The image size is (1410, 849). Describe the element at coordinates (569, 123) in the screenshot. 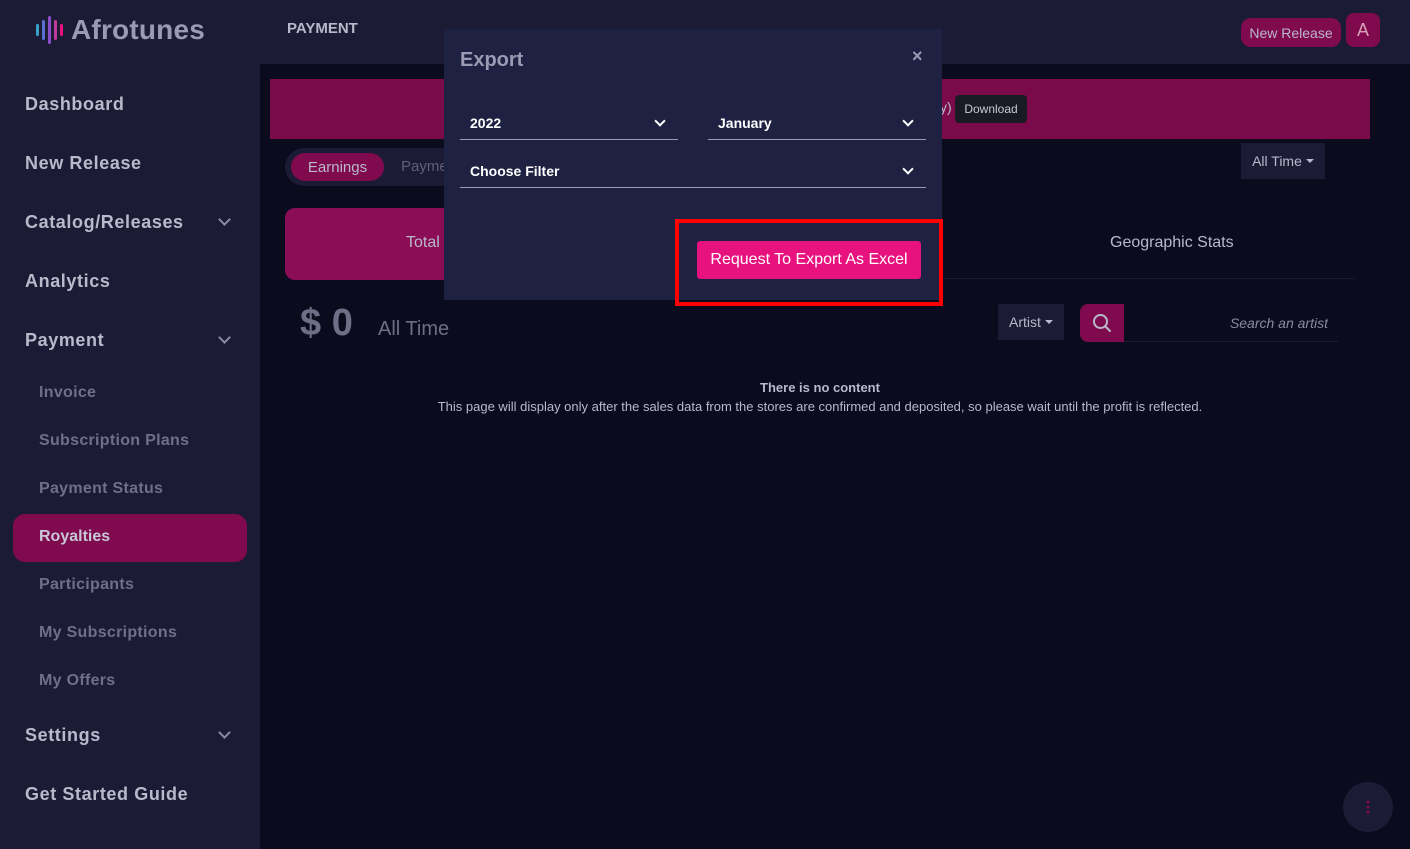

I see `year-select: 2022` at that location.